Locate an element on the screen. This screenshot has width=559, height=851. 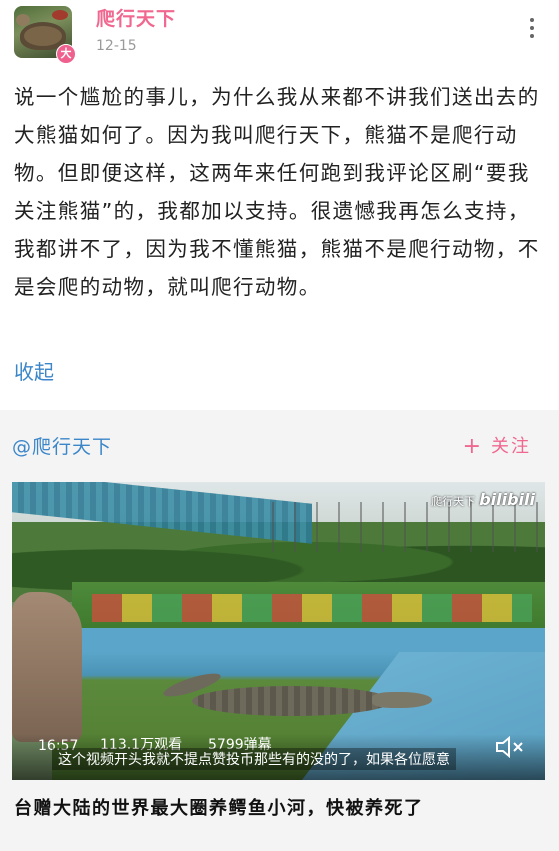
crocodile-image is located at coordinates (296, 697).